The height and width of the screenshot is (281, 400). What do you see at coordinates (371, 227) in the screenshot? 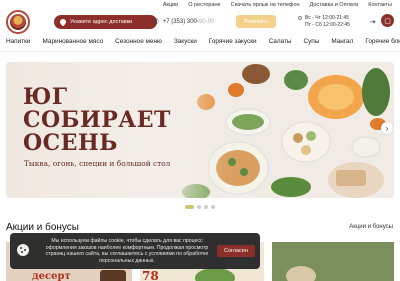
I see `promos-section-link: Акции и бонусы` at bounding box center [371, 227].